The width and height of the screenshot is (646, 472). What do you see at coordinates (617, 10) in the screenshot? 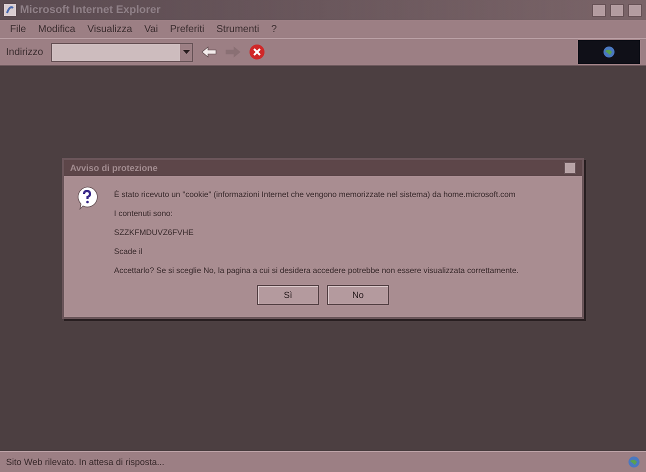
I see `maximize-button` at bounding box center [617, 10].